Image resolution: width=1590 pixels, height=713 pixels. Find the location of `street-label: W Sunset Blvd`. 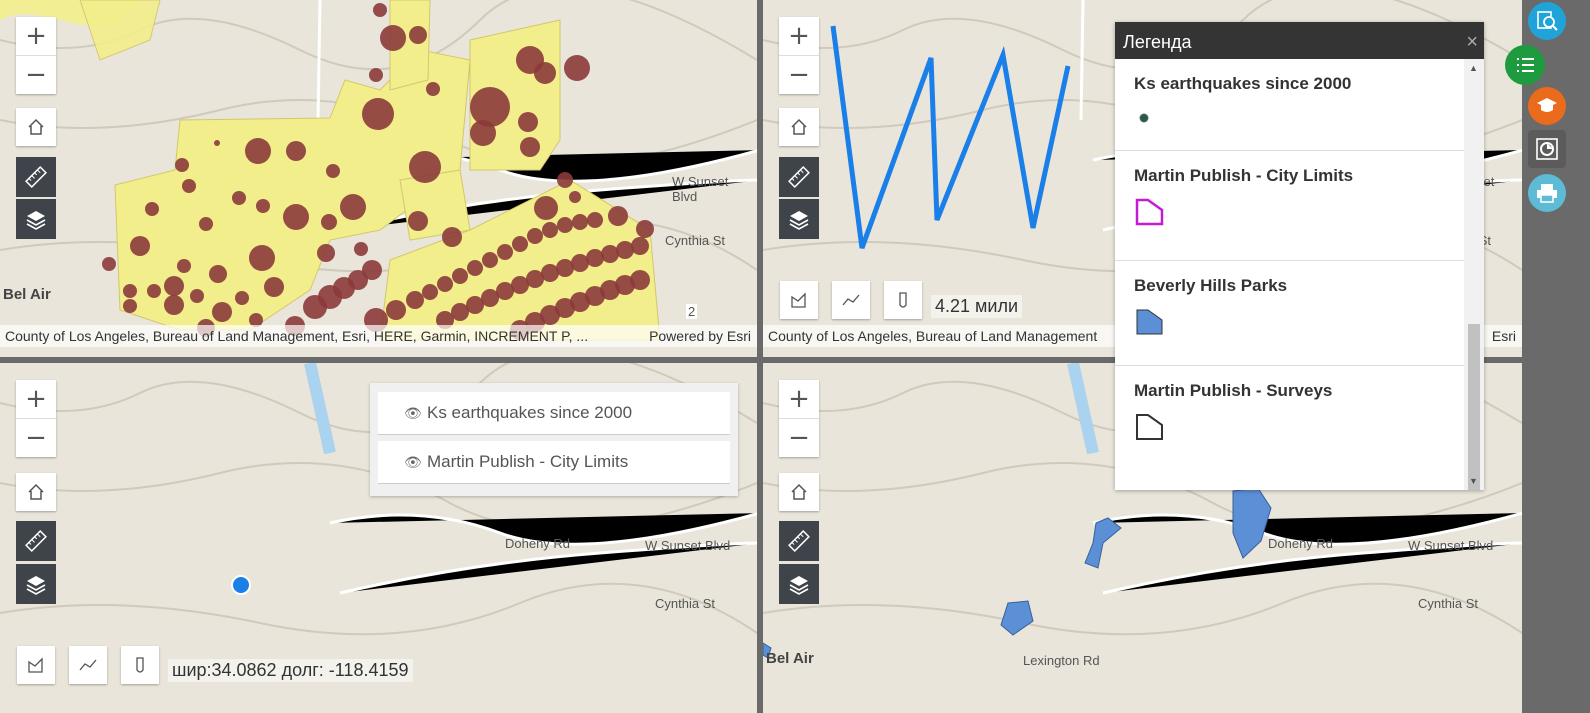

street-label: W Sunset Blvd is located at coordinates (1451, 545).